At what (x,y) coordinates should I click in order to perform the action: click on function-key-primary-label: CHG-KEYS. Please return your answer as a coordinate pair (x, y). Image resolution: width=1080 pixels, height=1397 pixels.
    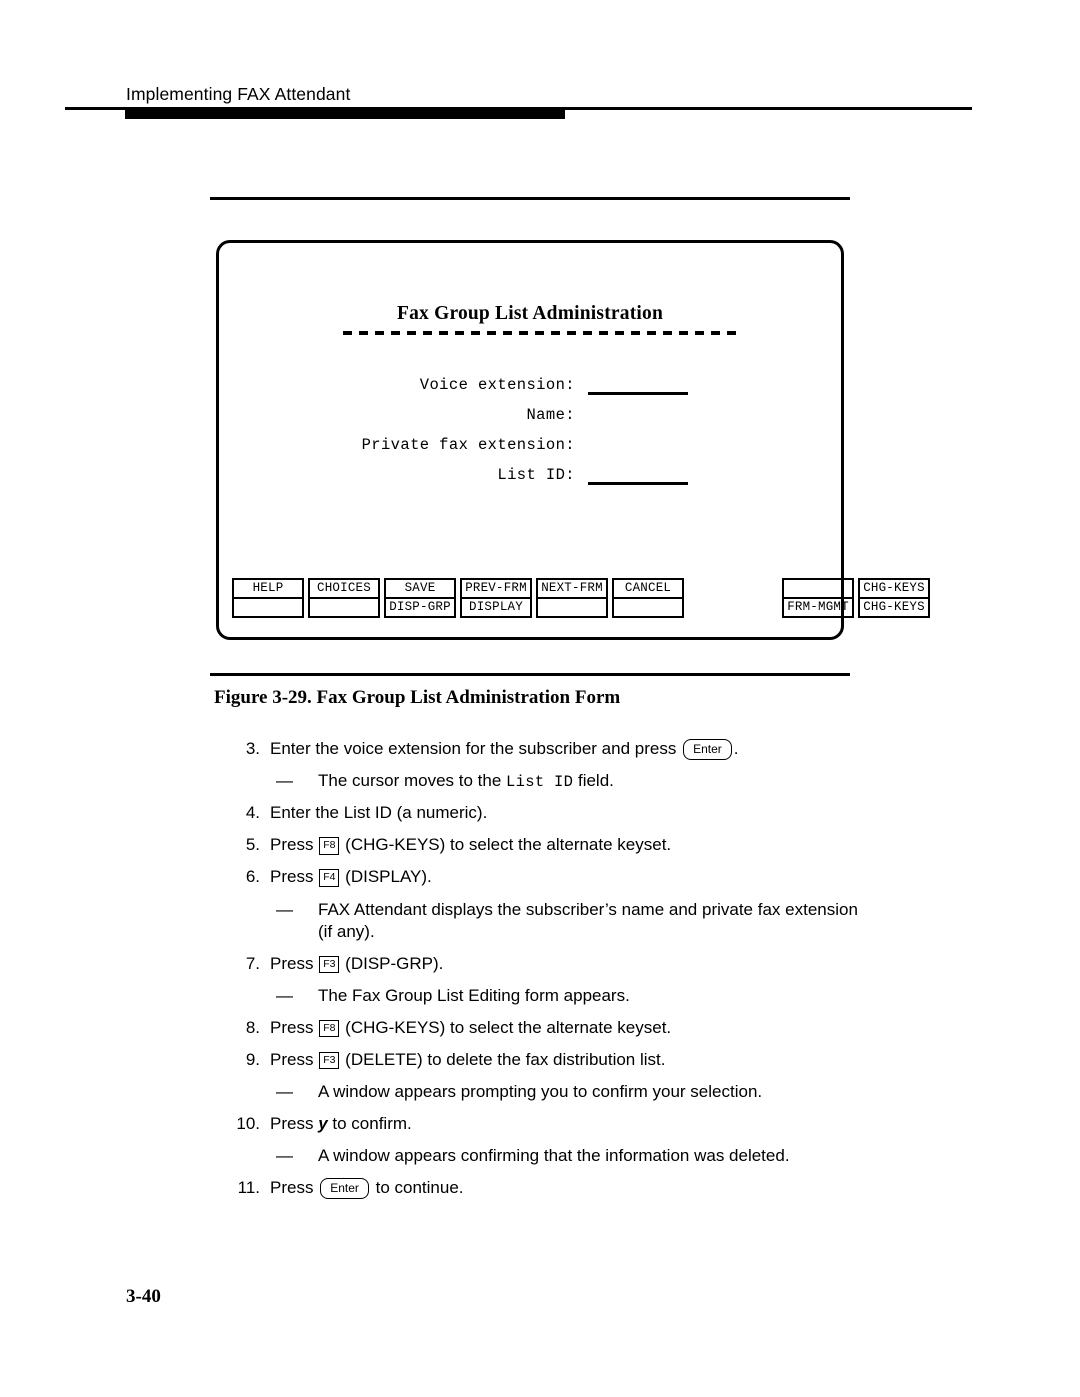
    Looking at the image, I should click on (894, 589).